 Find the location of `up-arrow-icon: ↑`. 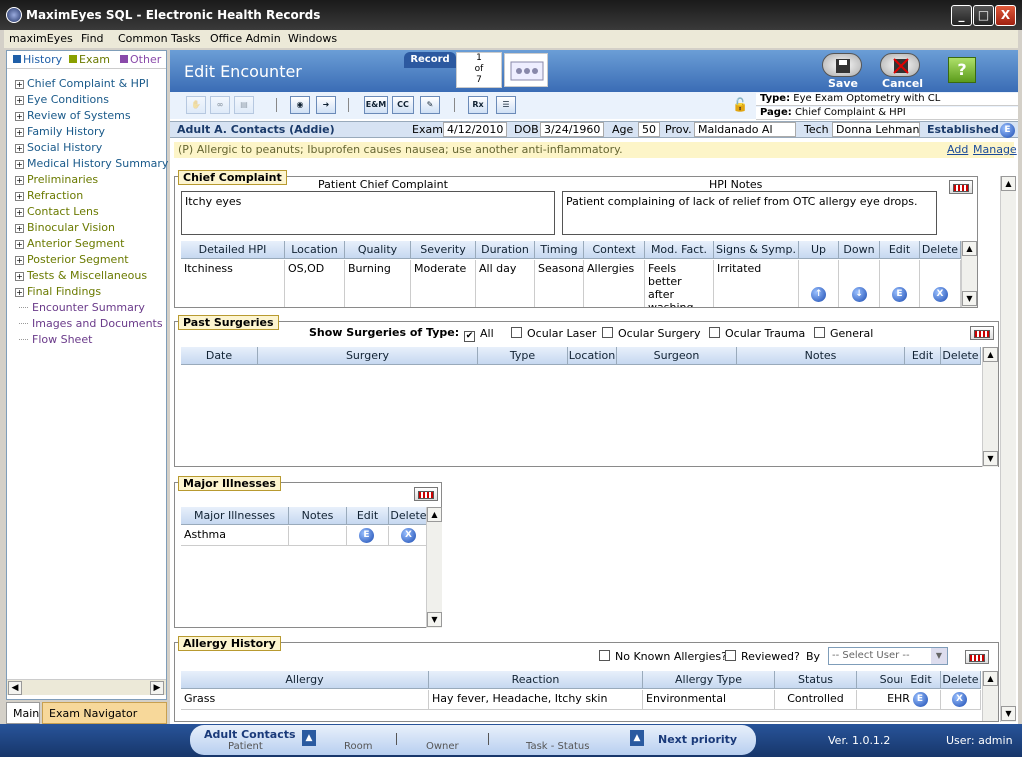

up-arrow-icon: ↑ is located at coordinates (818, 294).